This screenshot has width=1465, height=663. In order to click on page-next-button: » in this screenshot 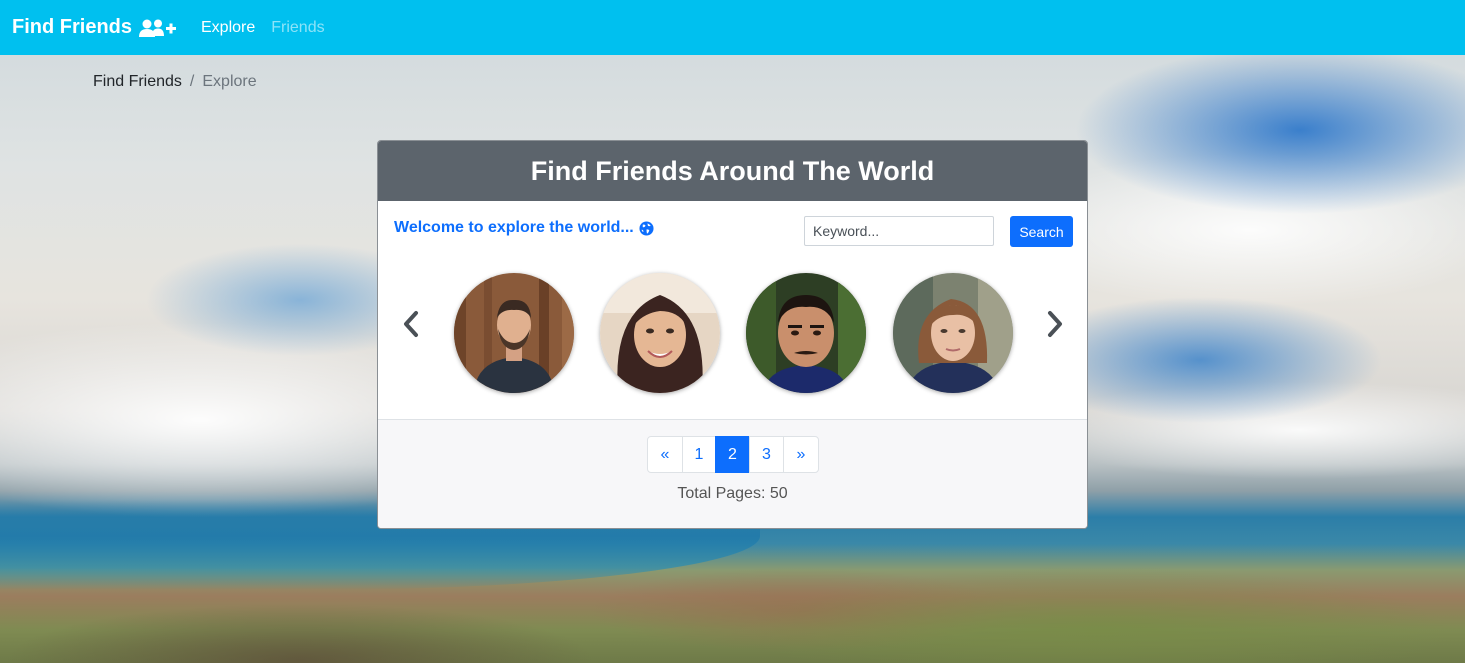, I will do `click(801, 454)`.